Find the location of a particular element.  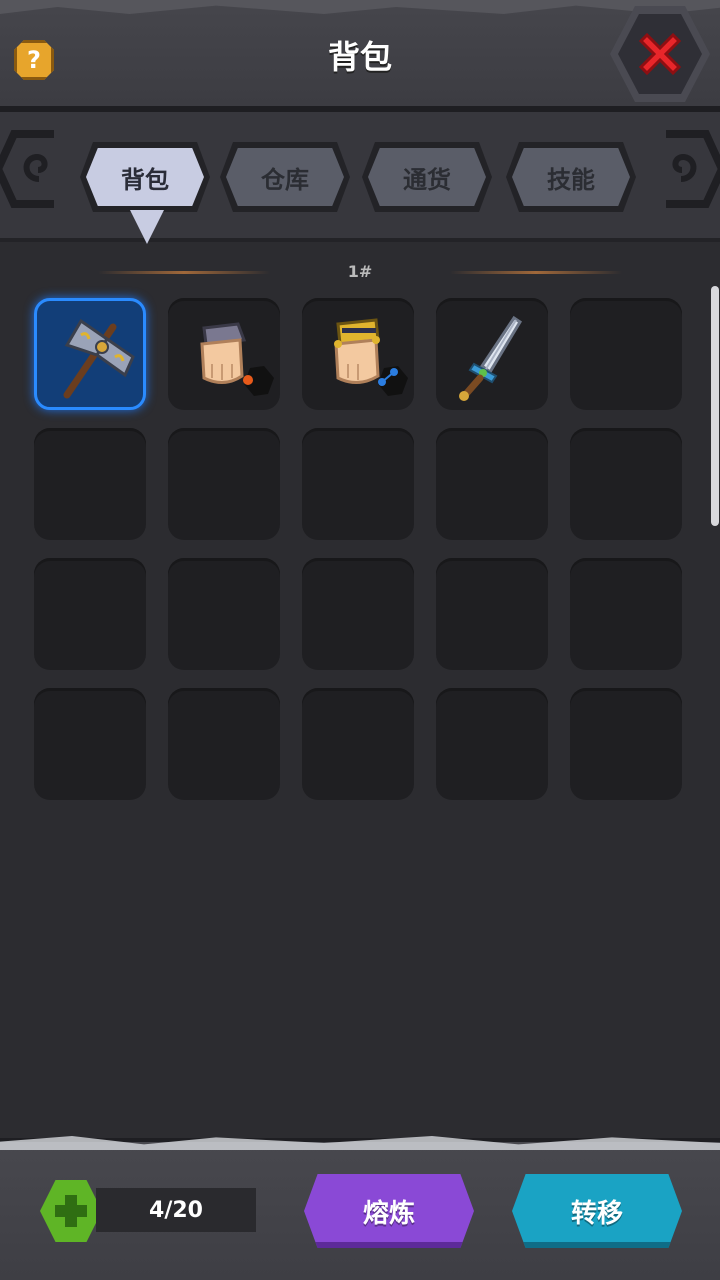

inventory-slot-sword is located at coordinates (492, 354).